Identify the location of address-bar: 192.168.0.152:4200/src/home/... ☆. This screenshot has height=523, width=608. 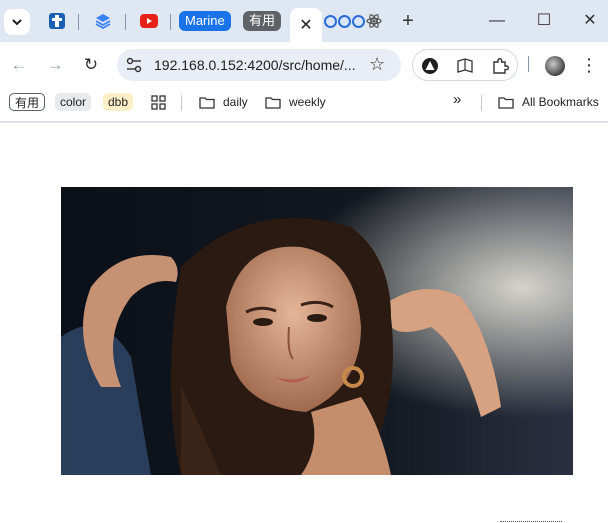
(259, 65).